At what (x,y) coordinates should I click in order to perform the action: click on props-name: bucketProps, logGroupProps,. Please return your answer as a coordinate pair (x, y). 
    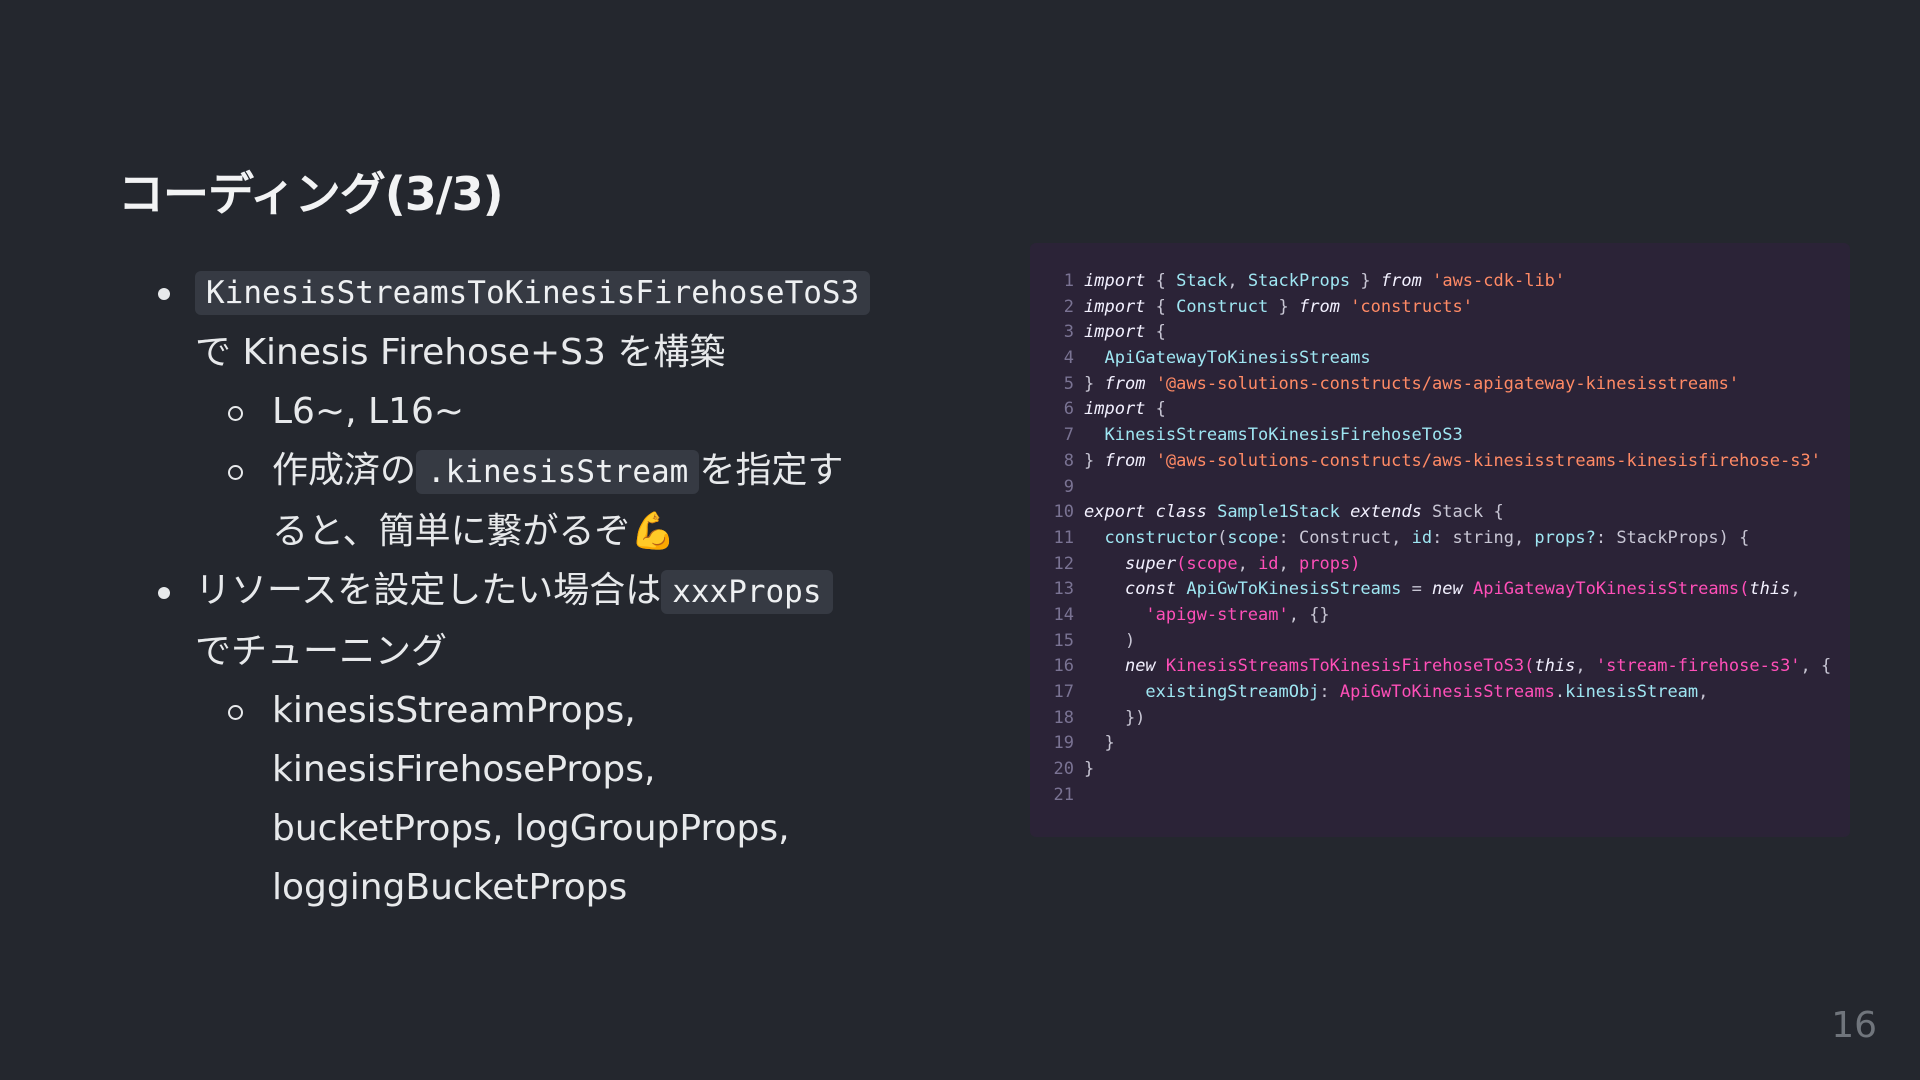
    Looking at the image, I should click on (531, 828).